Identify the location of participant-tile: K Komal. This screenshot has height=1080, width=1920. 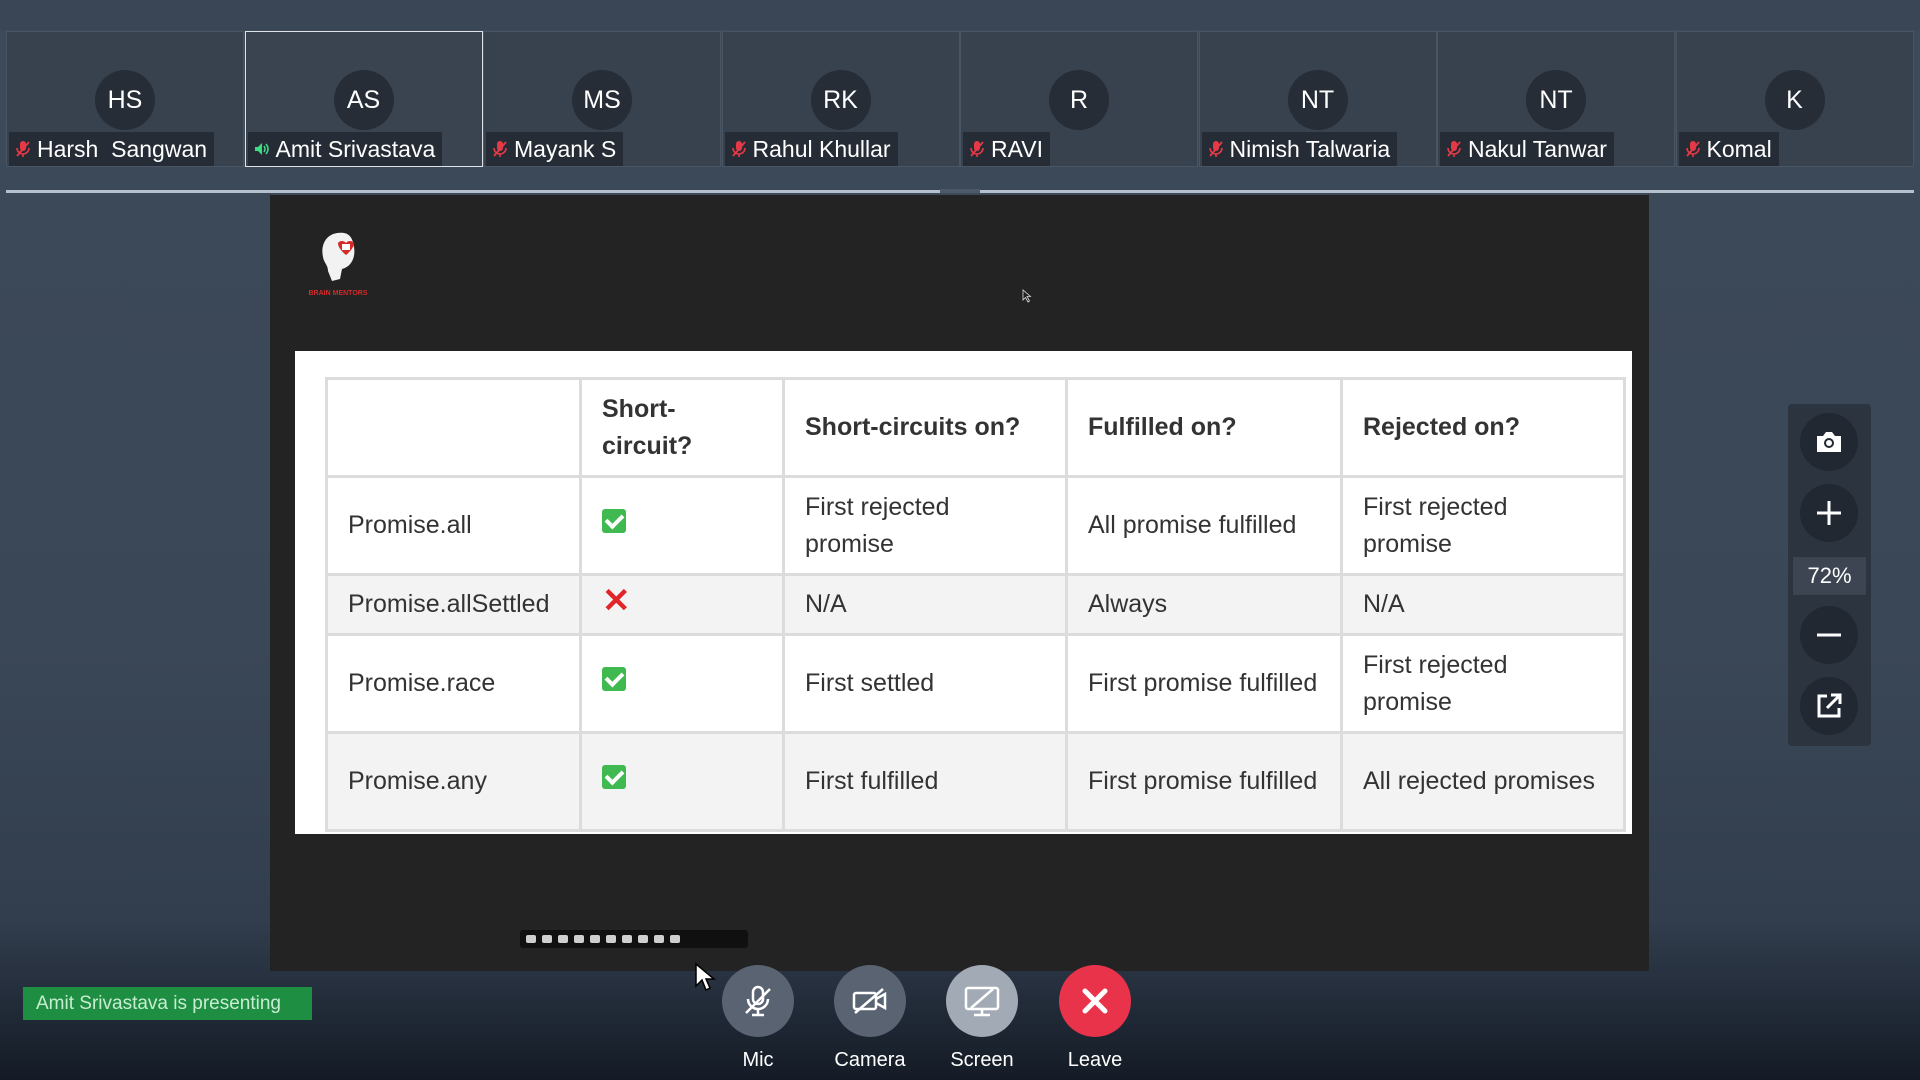
(1794, 99).